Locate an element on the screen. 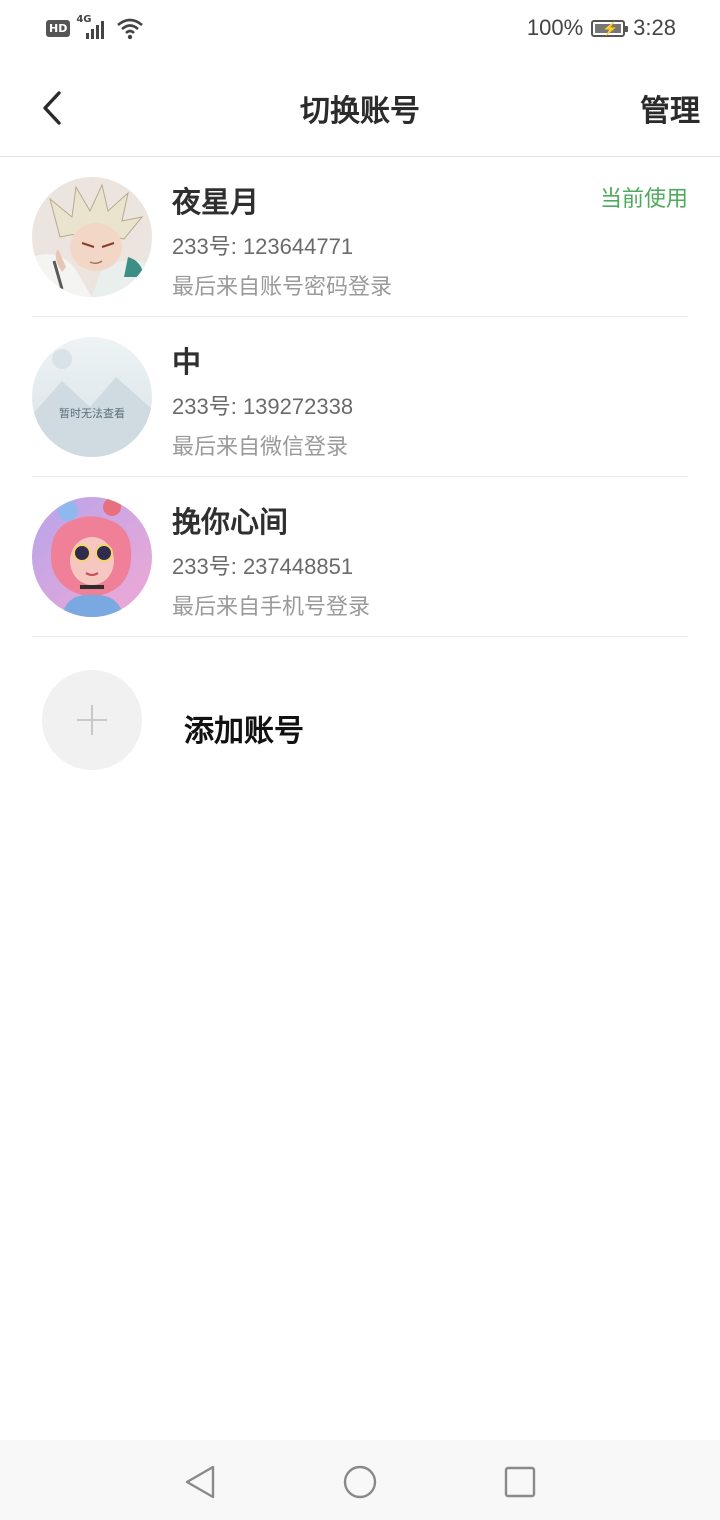 The image size is (720, 1520). account-id-number: 123644771 is located at coordinates (298, 246).